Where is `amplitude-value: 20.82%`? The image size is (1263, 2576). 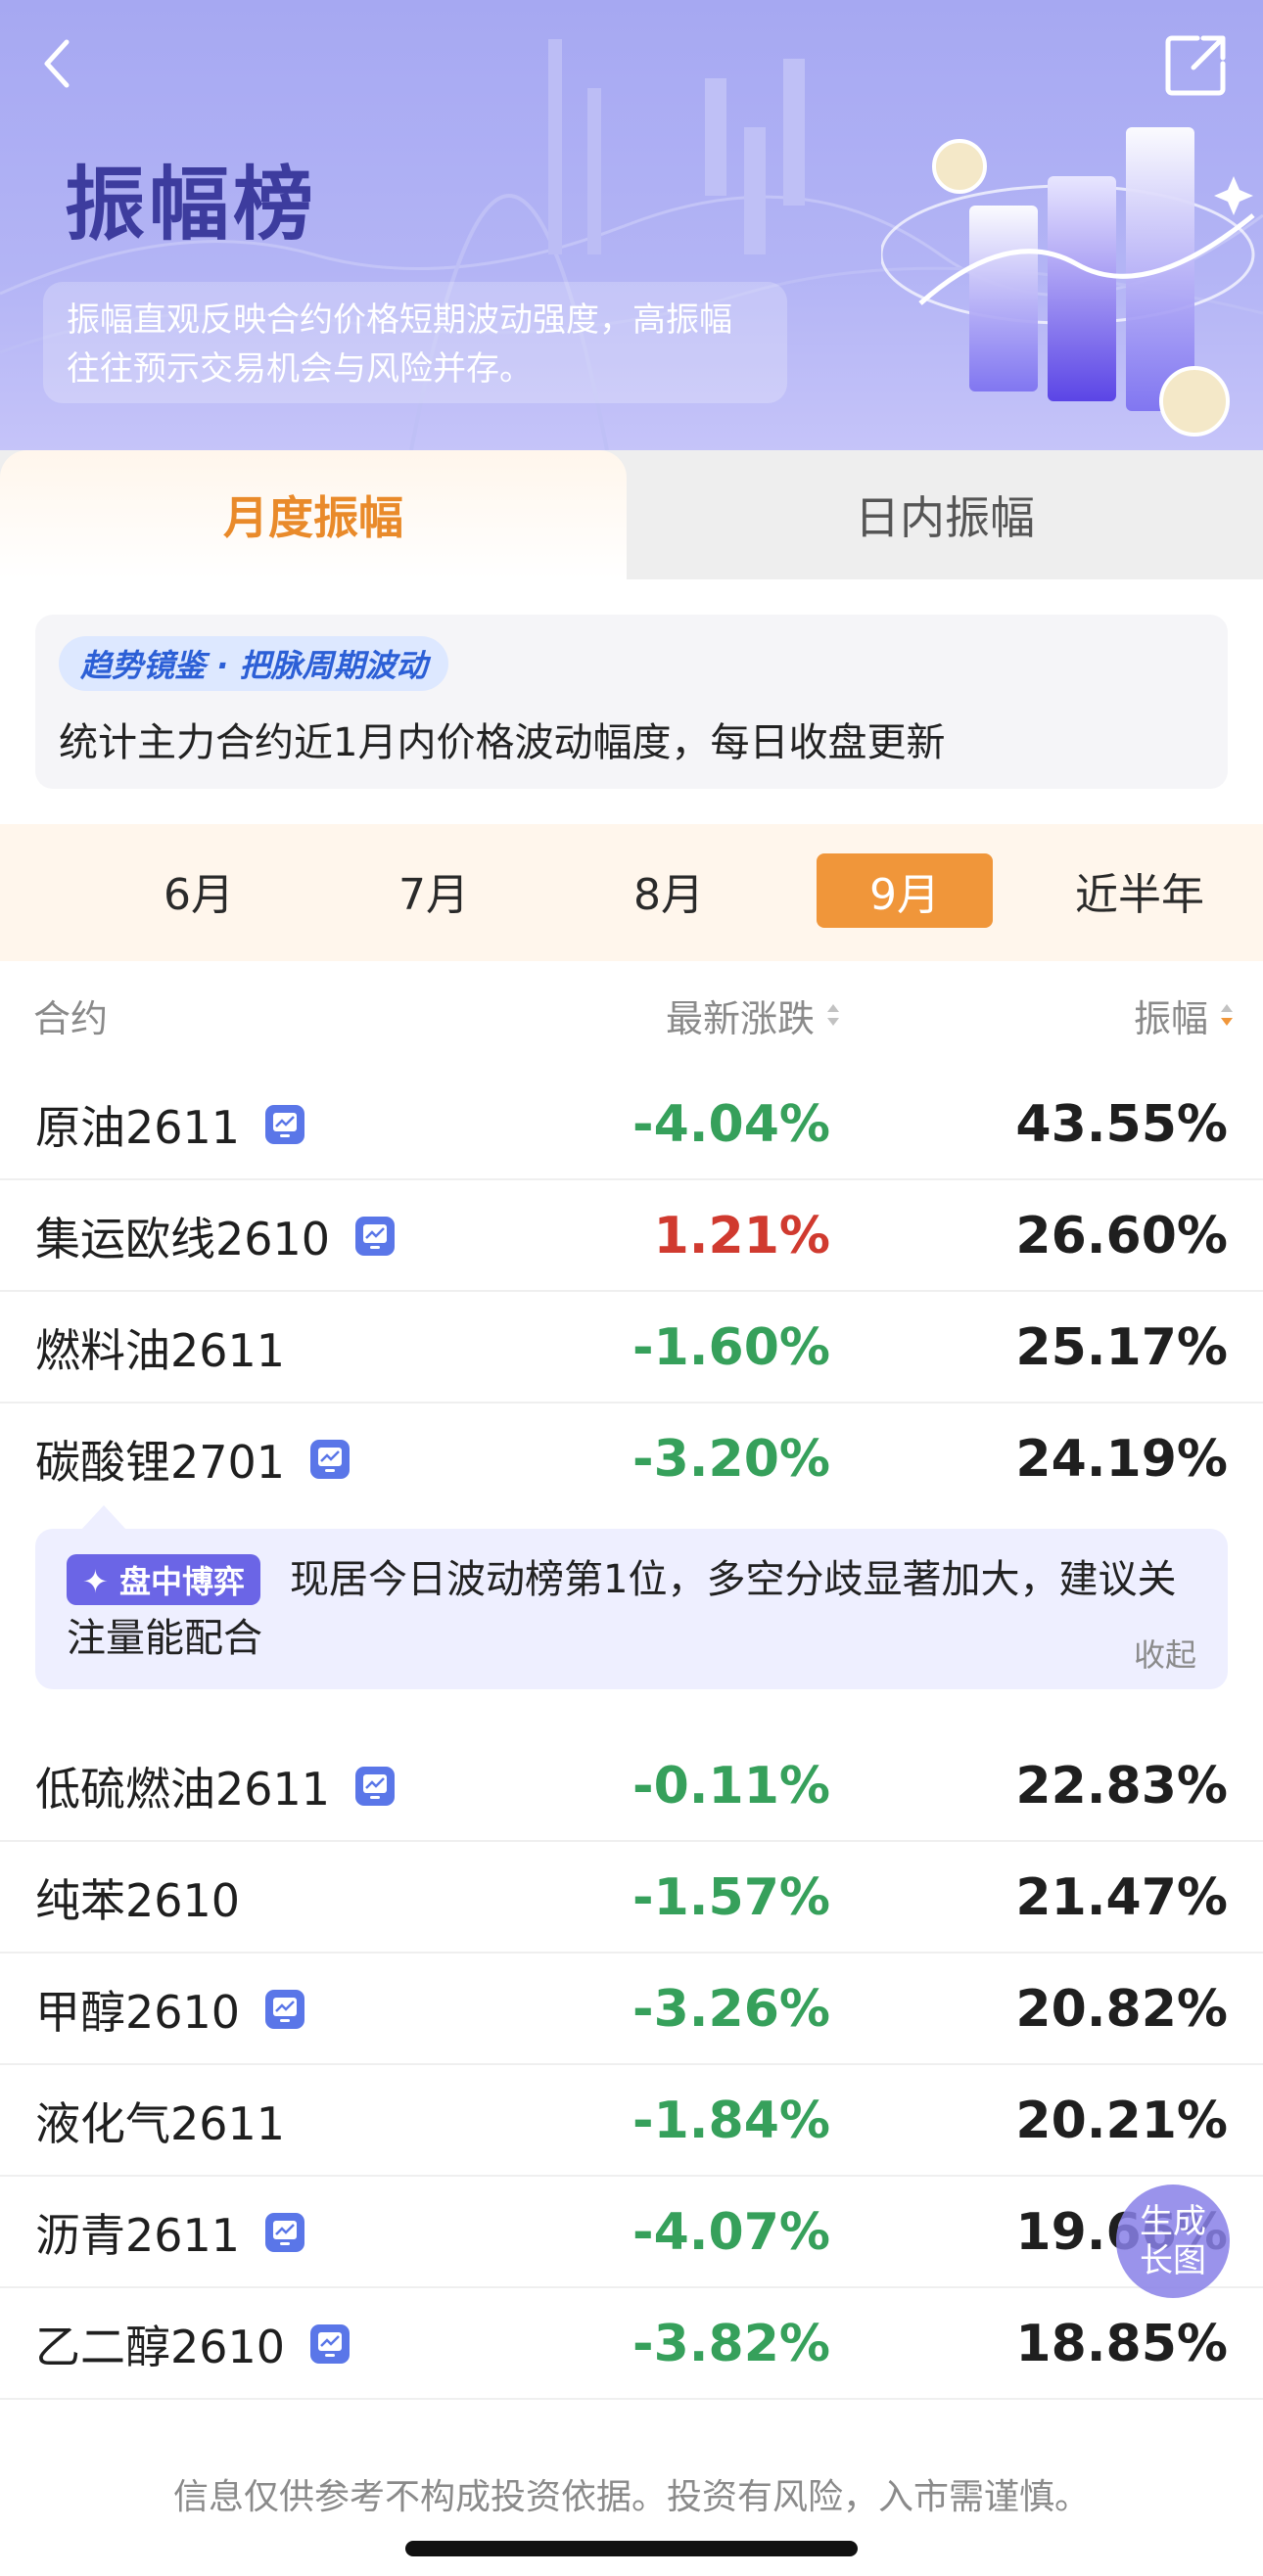
amplitude-value: 20.82% is located at coordinates (1121, 2010).